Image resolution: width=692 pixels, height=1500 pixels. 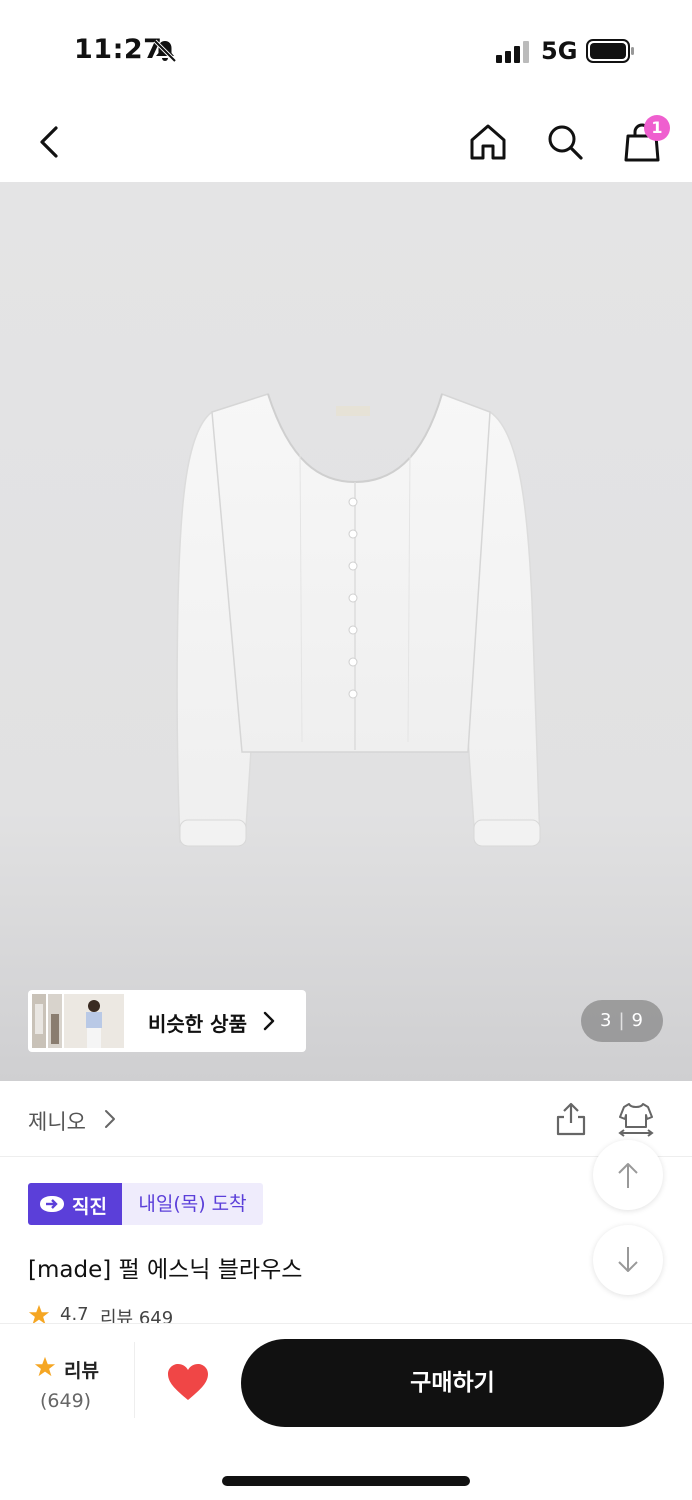 I want to click on buy-button: 구매하기, so click(x=452, y=1383).